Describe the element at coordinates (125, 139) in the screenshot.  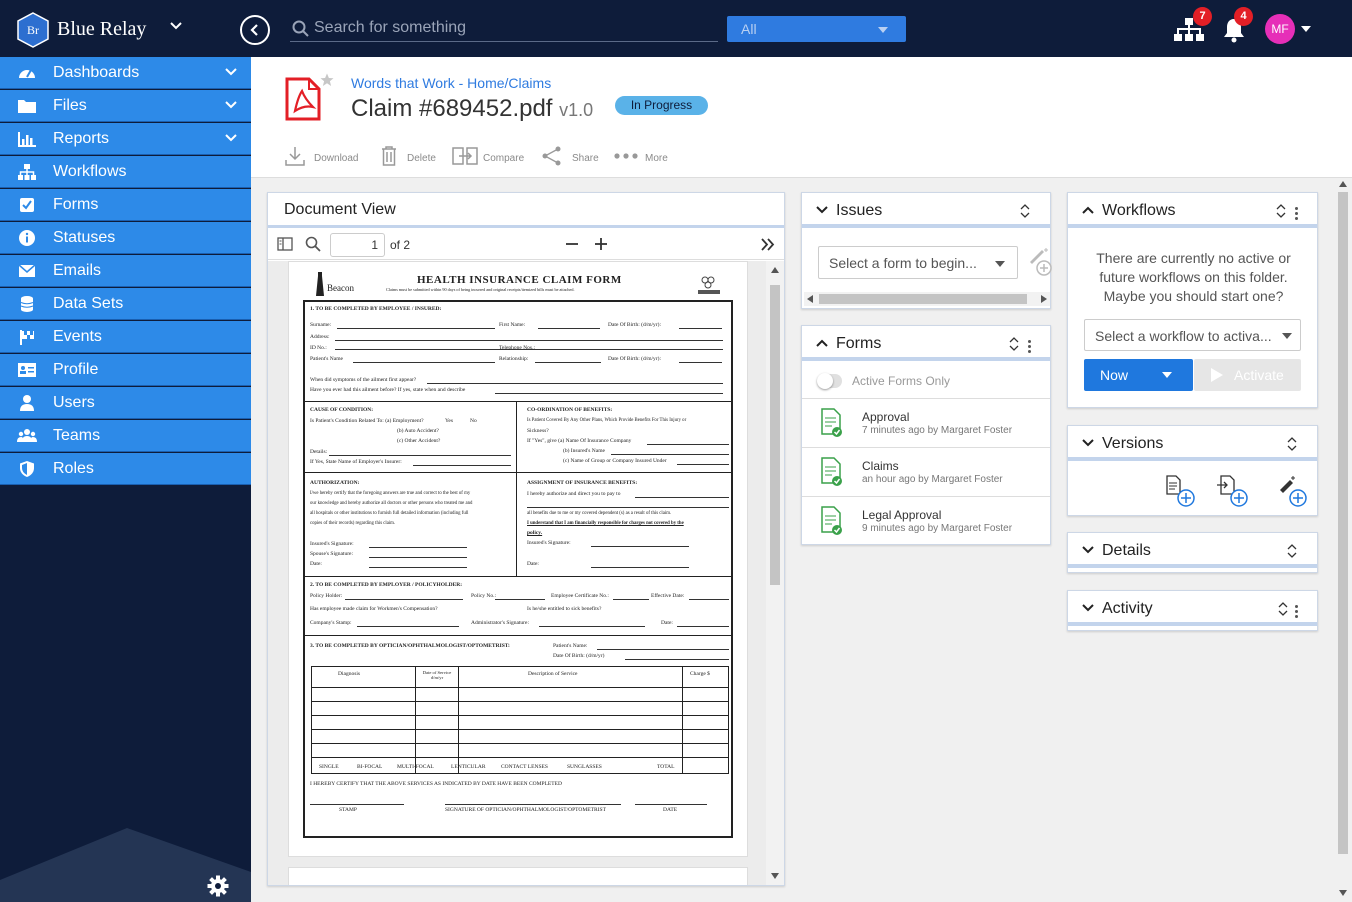
I see `sidebar-item-reports: Reports` at that location.